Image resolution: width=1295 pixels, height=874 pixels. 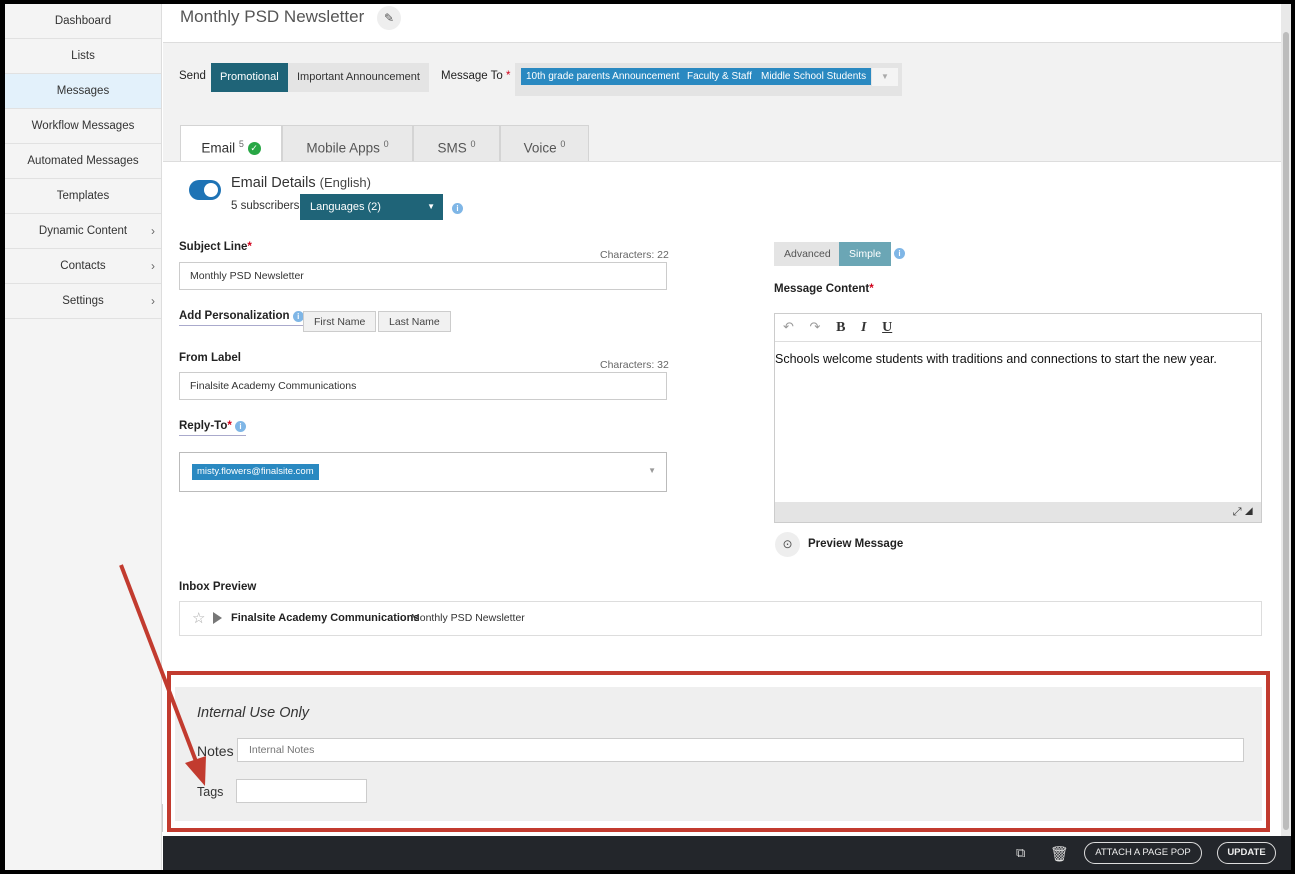 I want to click on action-bar: ⧉ 🗑 ATTACH A PAGE POP UPDATE, so click(x=727, y=853).